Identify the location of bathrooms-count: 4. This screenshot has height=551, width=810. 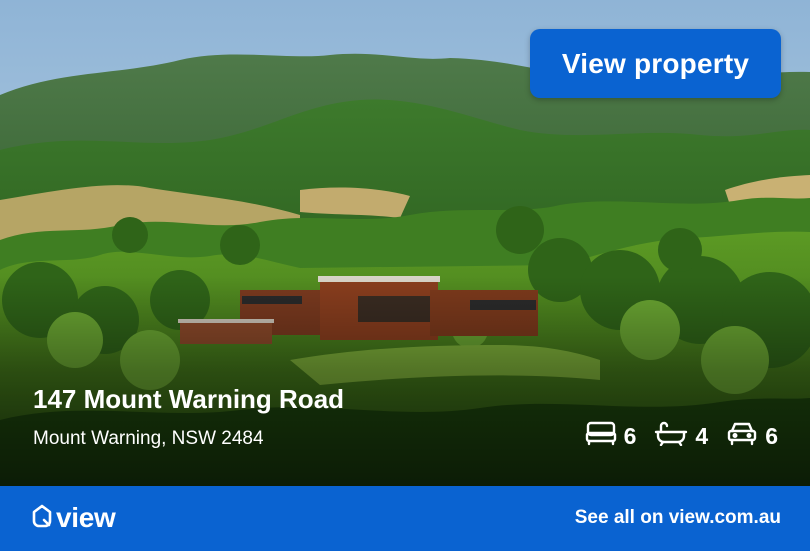
(702, 435).